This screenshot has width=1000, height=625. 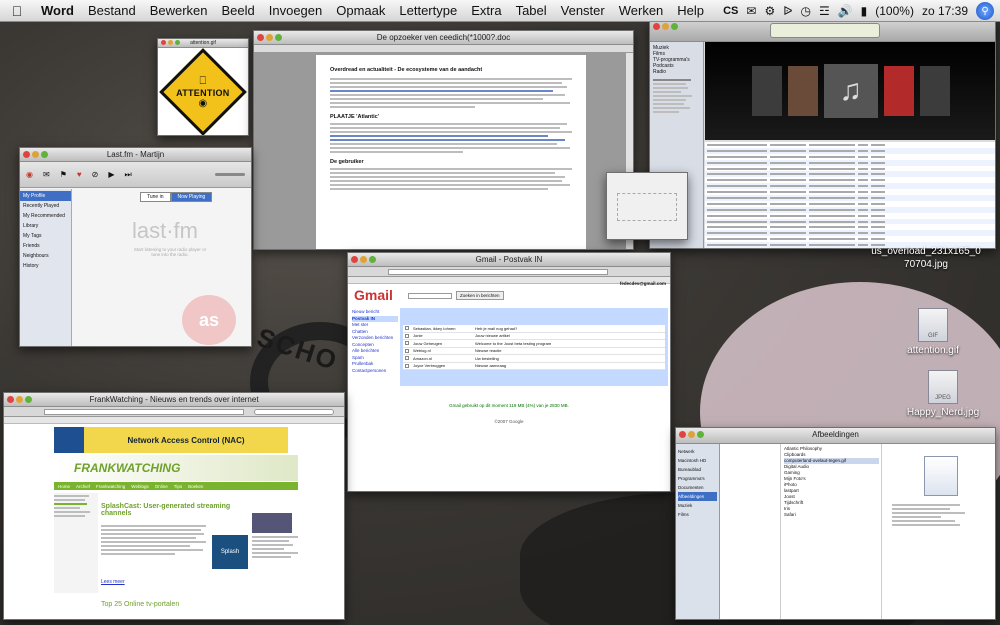 I want to click on script-icon: ⚙, so click(x=769, y=11).